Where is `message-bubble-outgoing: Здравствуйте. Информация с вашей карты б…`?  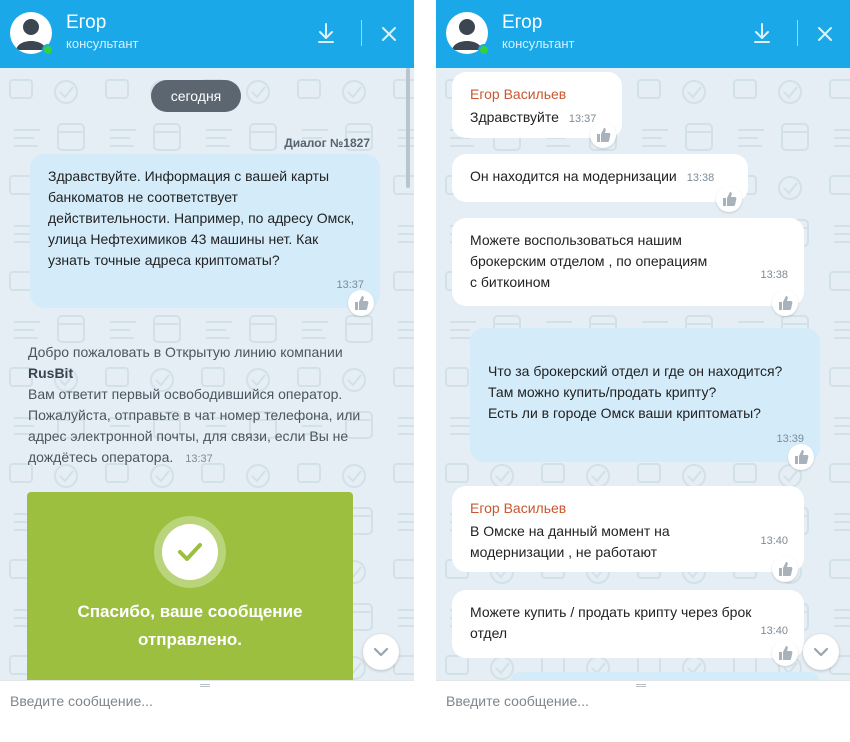
message-bubble-outgoing: Здравствуйте. Информация с вашей карты б… is located at coordinates (205, 231).